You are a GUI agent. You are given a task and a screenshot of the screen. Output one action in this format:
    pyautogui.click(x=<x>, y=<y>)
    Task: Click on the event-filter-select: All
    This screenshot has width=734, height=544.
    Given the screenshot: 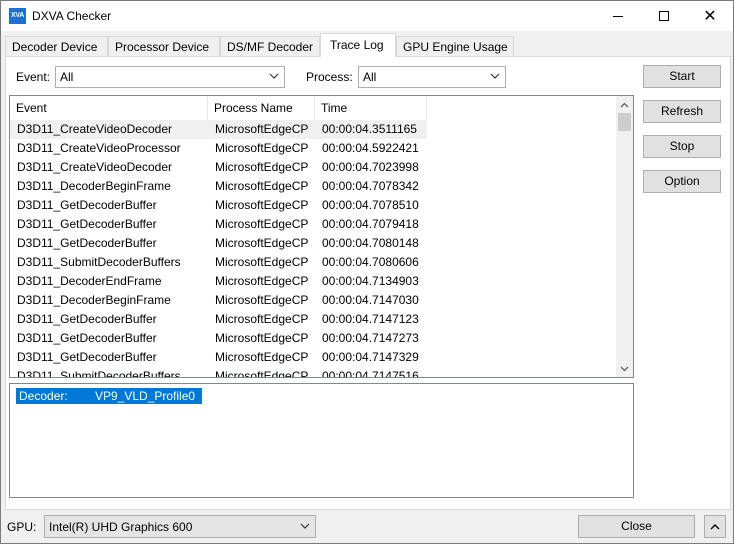 What is the action you would take?
    pyautogui.click(x=170, y=77)
    